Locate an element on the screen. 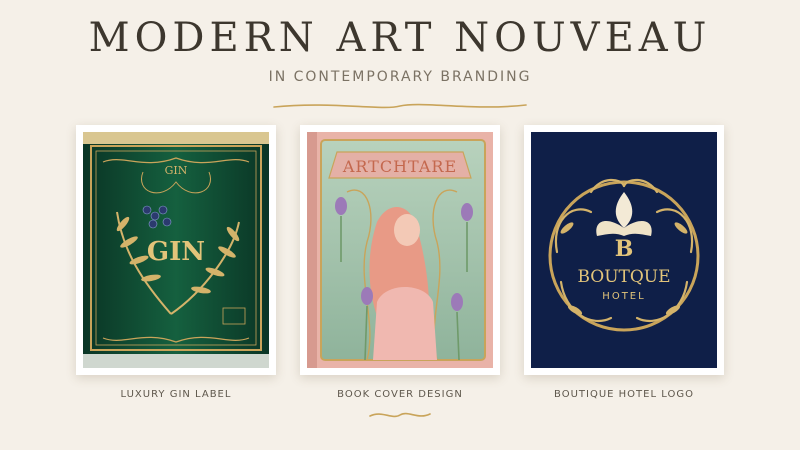 The image size is (800, 450). hotel-name-text: BOUTQUE is located at coordinates (623, 277).